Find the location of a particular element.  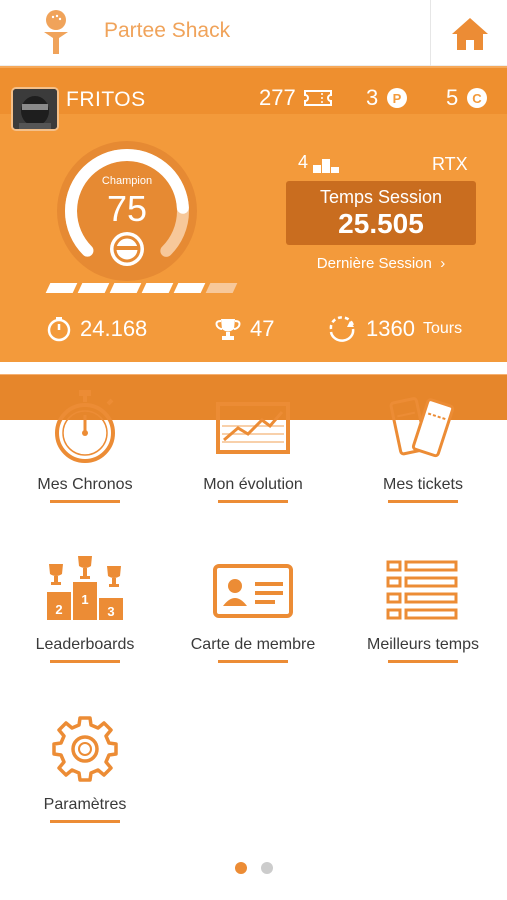

points-value: 3 is located at coordinates (372, 97).